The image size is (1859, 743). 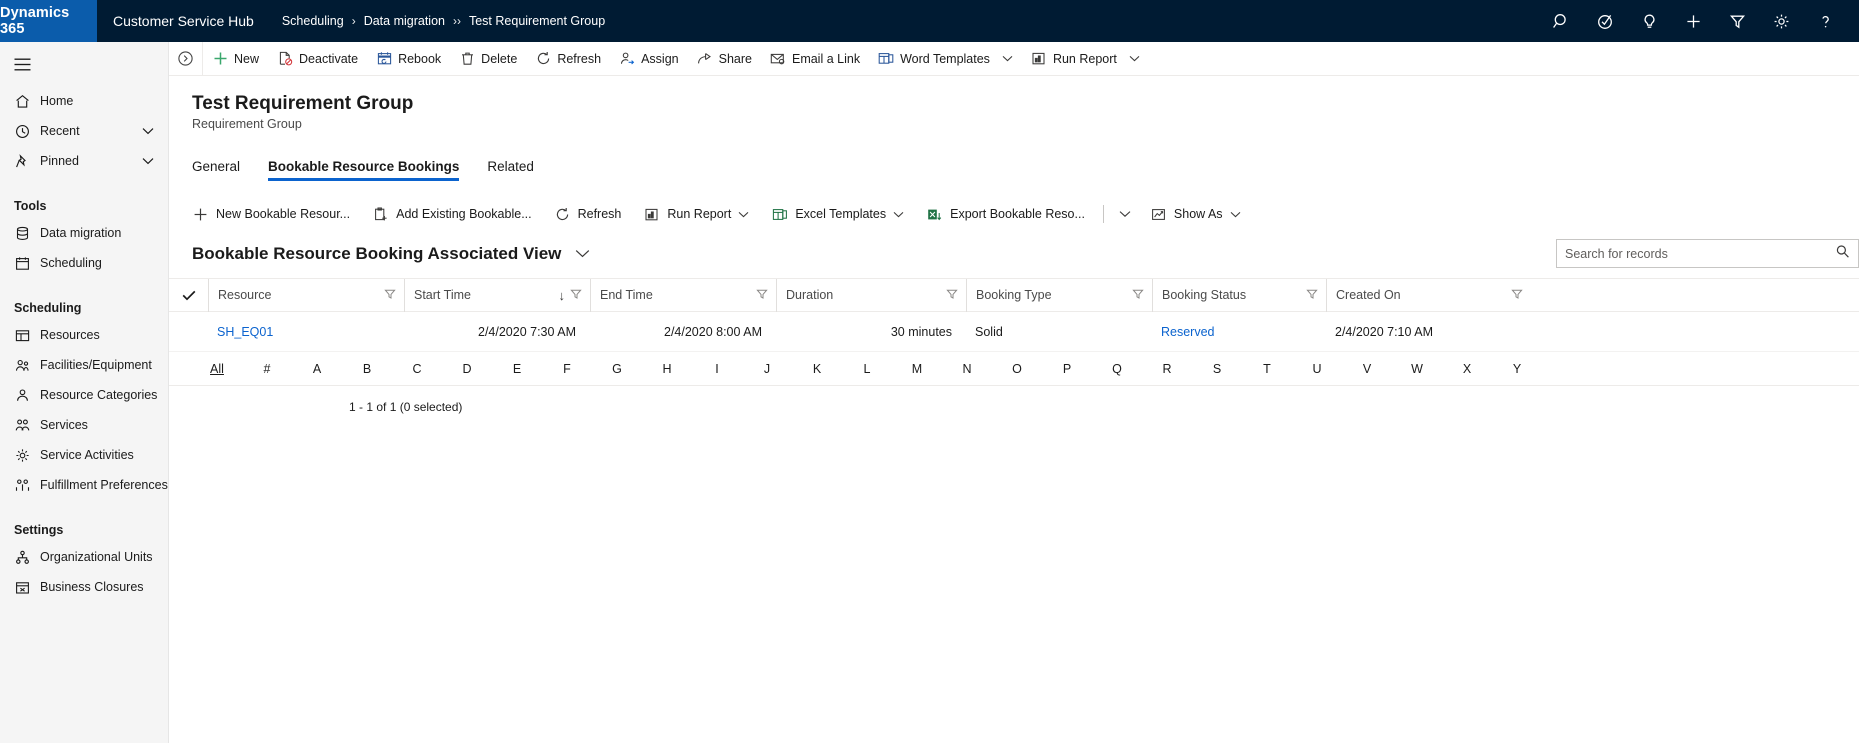 What do you see at coordinates (267, 369) in the screenshot?
I see `alpha-index-hash: #` at bounding box center [267, 369].